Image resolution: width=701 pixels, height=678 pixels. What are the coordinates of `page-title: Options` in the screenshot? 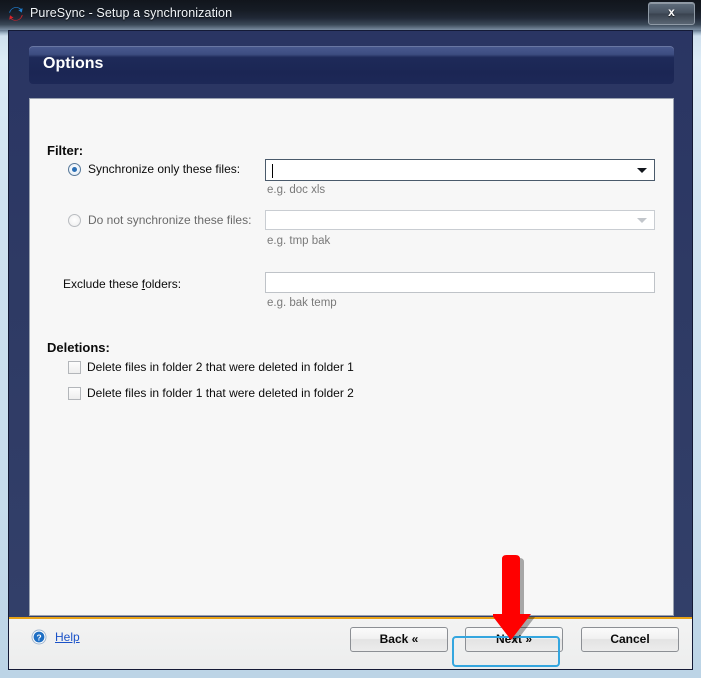 It's located at (73, 63).